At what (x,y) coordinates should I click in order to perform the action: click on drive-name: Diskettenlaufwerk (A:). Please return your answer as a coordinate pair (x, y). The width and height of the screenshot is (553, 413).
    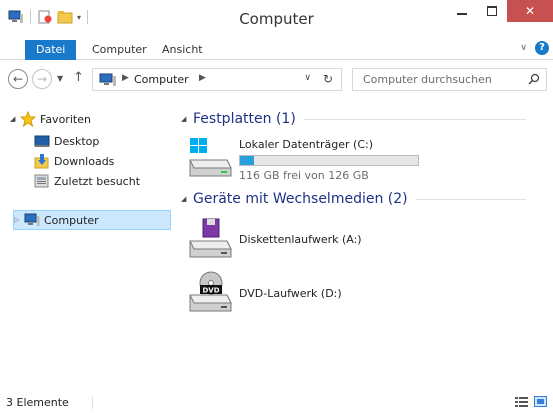
    Looking at the image, I should click on (300, 239).